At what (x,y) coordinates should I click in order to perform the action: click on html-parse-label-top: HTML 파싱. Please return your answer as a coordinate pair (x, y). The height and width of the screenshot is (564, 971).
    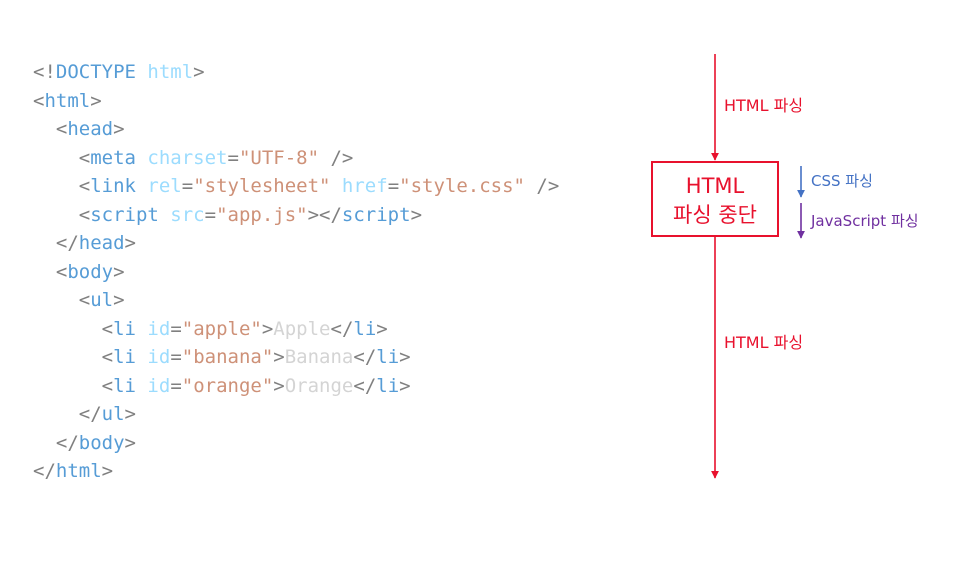
    Looking at the image, I should click on (763, 105).